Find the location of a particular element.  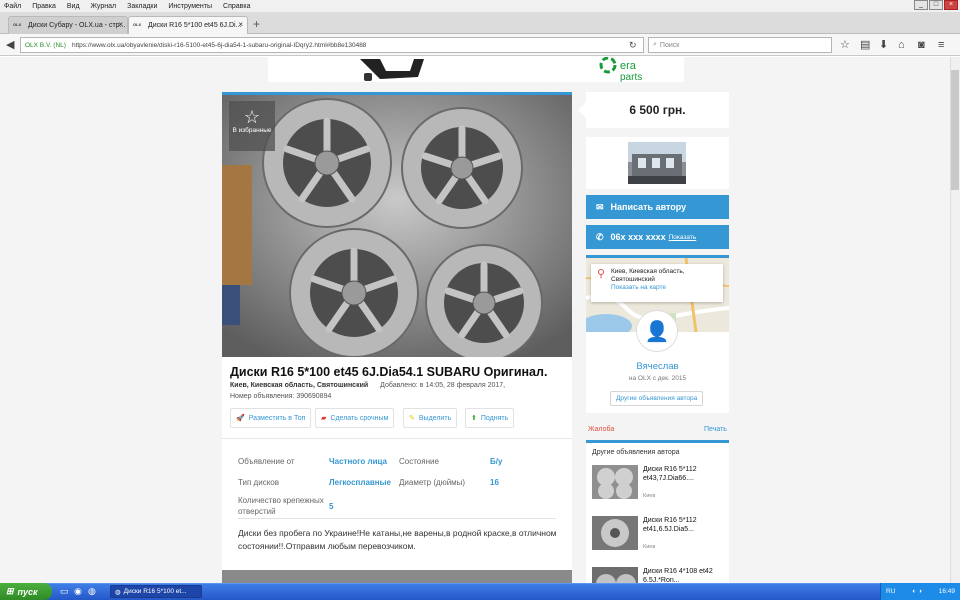

reload-icon: ↻ is located at coordinates (633, 45).